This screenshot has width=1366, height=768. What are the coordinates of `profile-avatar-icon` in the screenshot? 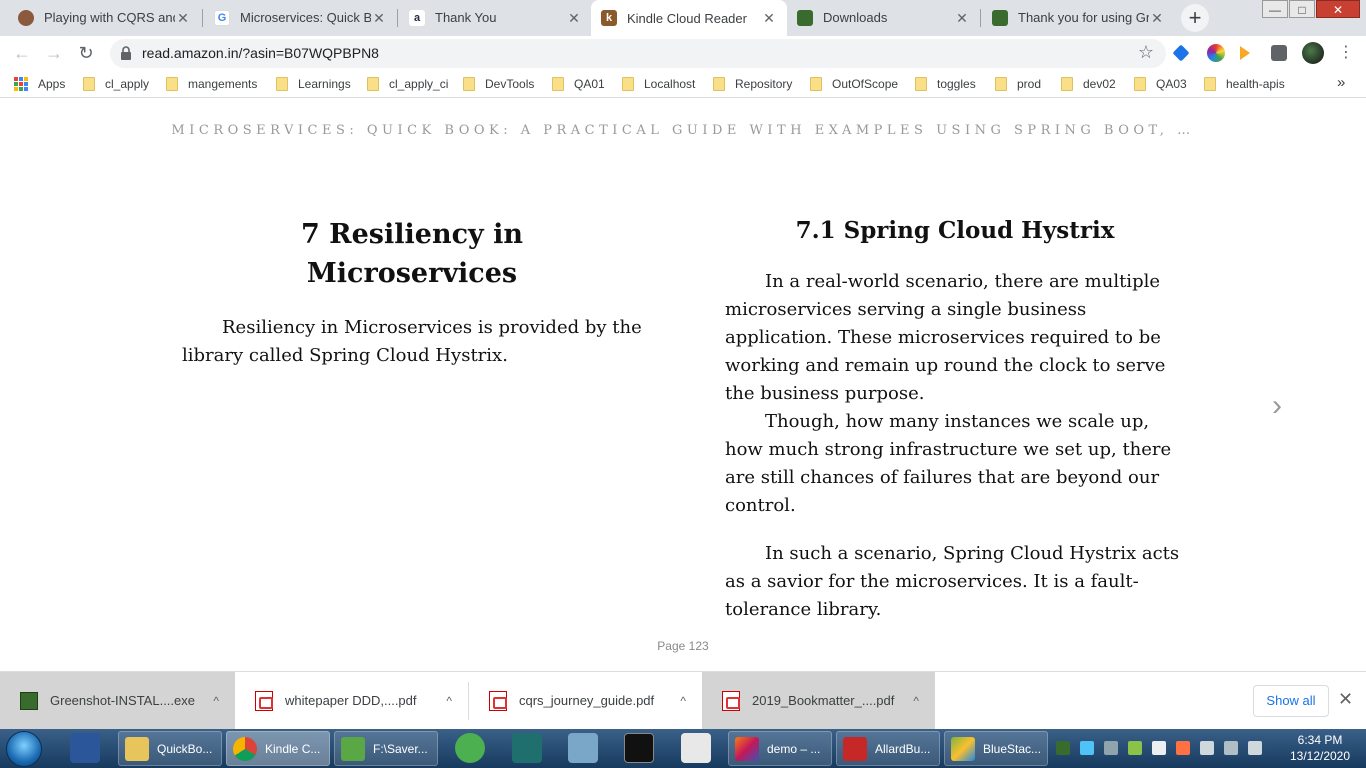 It's located at (1313, 53).